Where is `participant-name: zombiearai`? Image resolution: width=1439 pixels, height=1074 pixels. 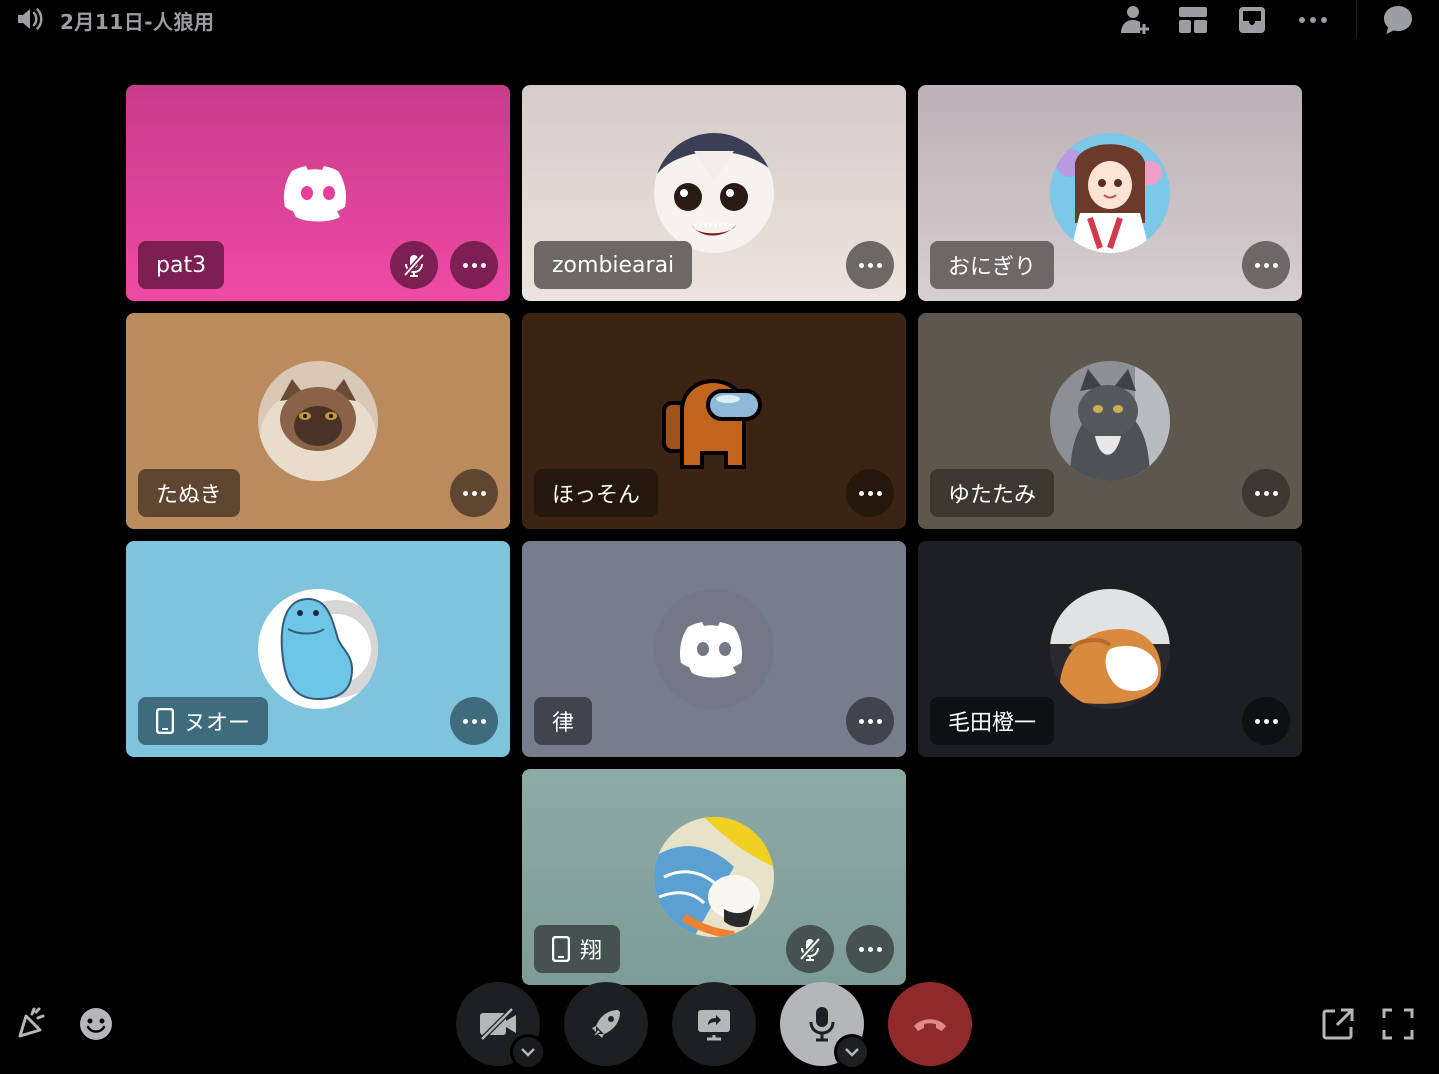 participant-name: zombiearai is located at coordinates (613, 265).